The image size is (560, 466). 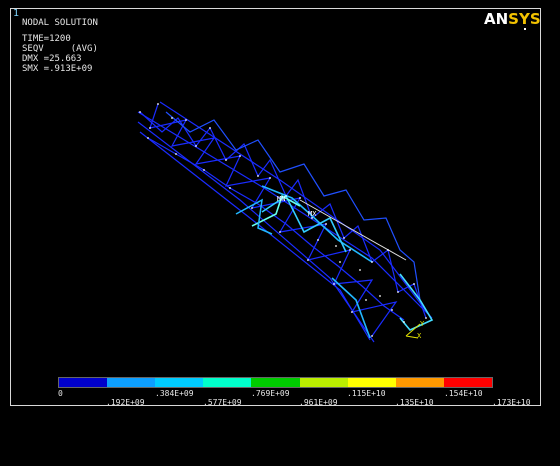 I want to click on legend-label-3: .577E+09, so click(x=222, y=402).